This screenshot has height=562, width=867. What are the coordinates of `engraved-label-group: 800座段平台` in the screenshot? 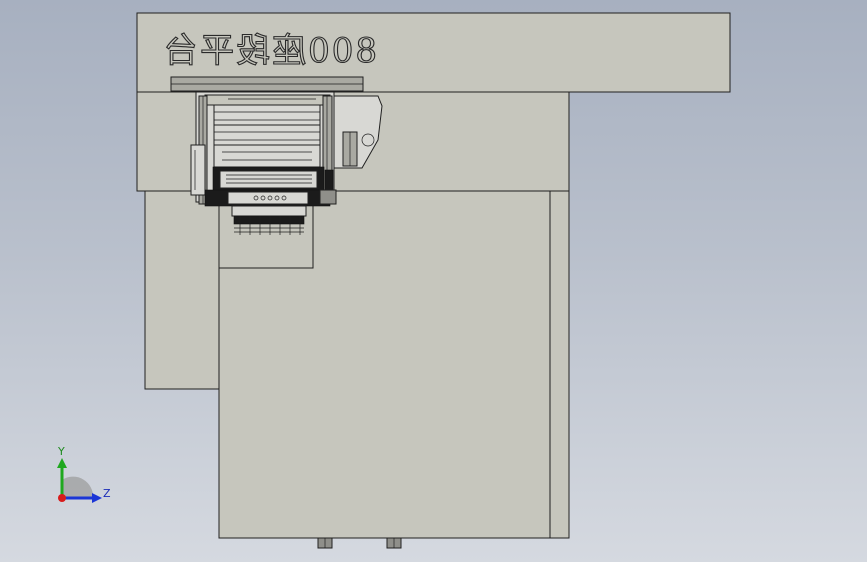 It's located at (270, 50).